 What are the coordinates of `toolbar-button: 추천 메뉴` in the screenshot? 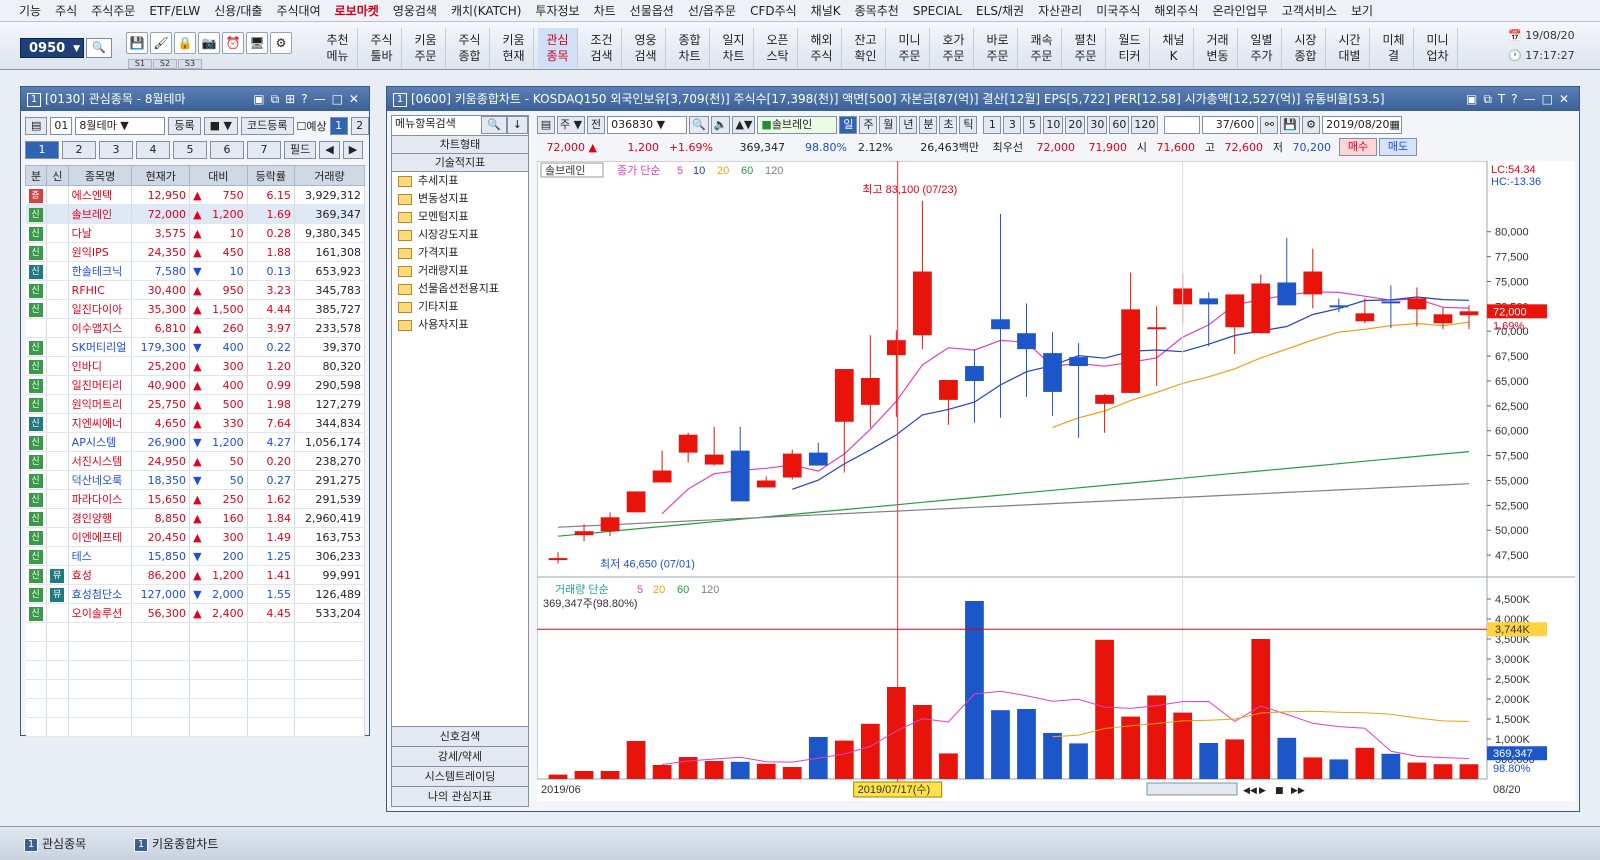 It's located at (338, 48).